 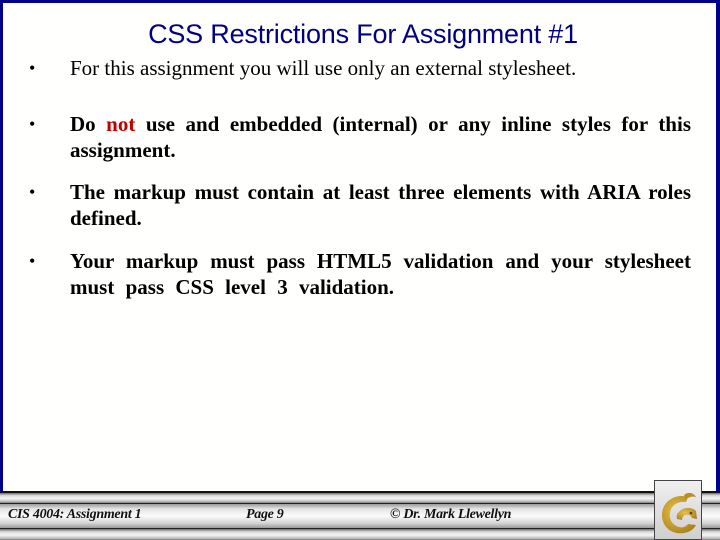 I want to click on pegasus-logo-icon, so click(x=679, y=513).